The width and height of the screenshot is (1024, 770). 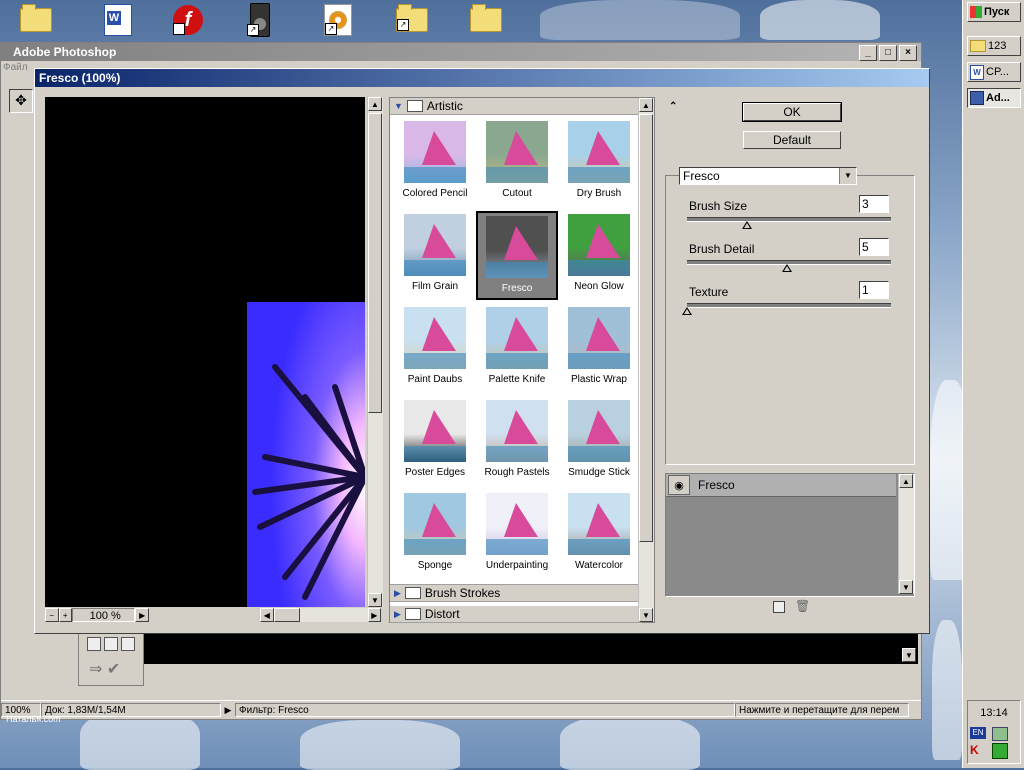 I want to click on category-distort: ▶ Distort, so click(x=516, y=614).